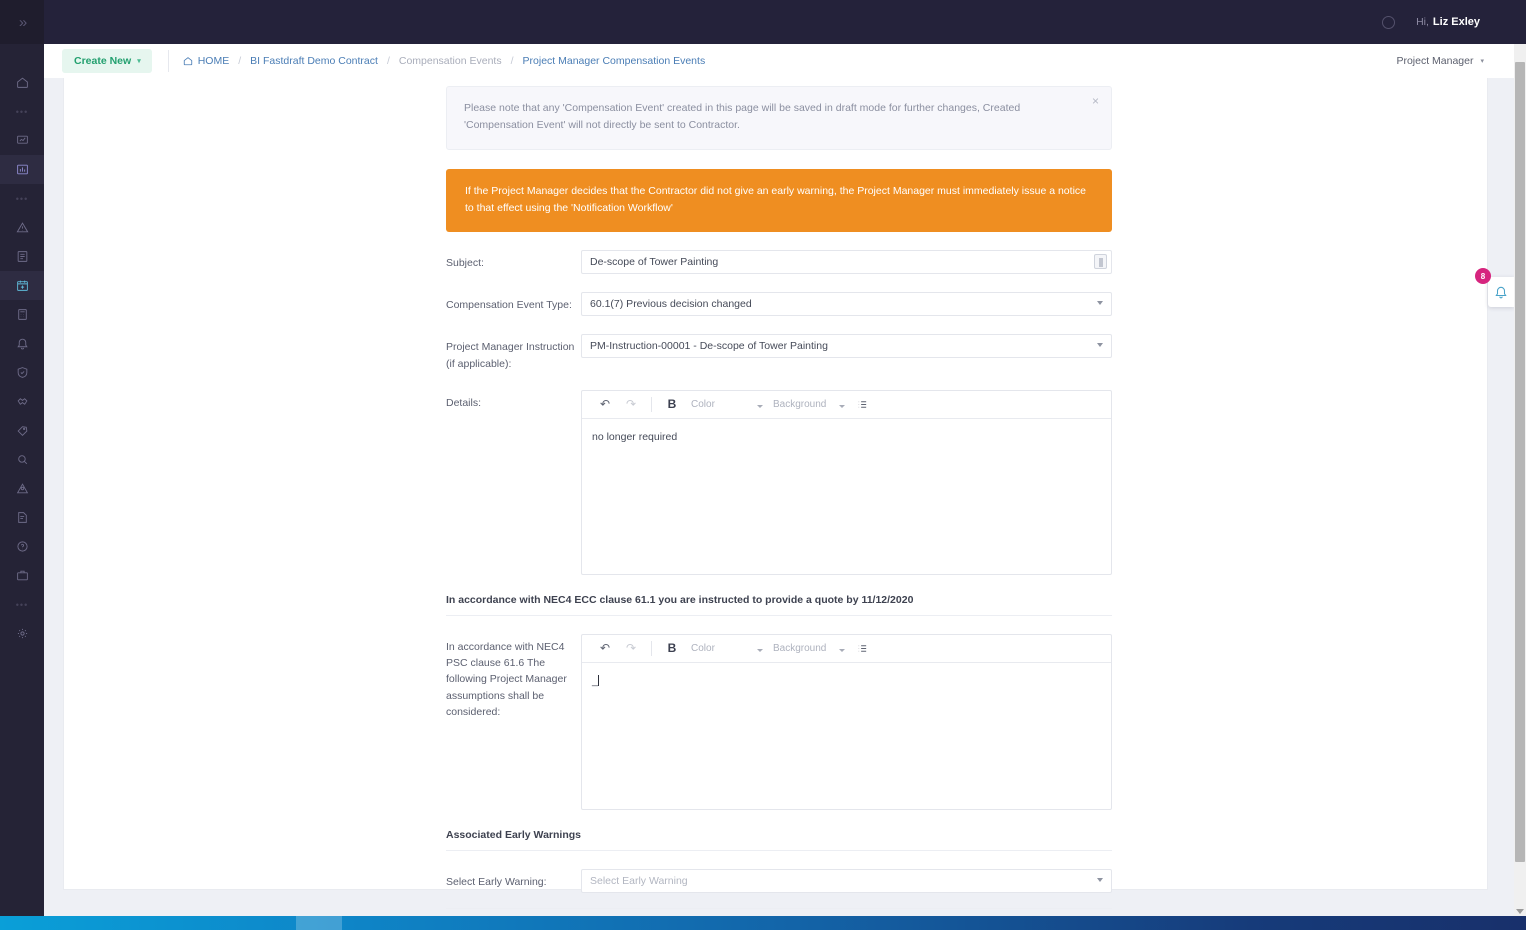  What do you see at coordinates (22, 372) in the screenshot?
I see `sidebar-item-quality` at bounding box center [22, 372].